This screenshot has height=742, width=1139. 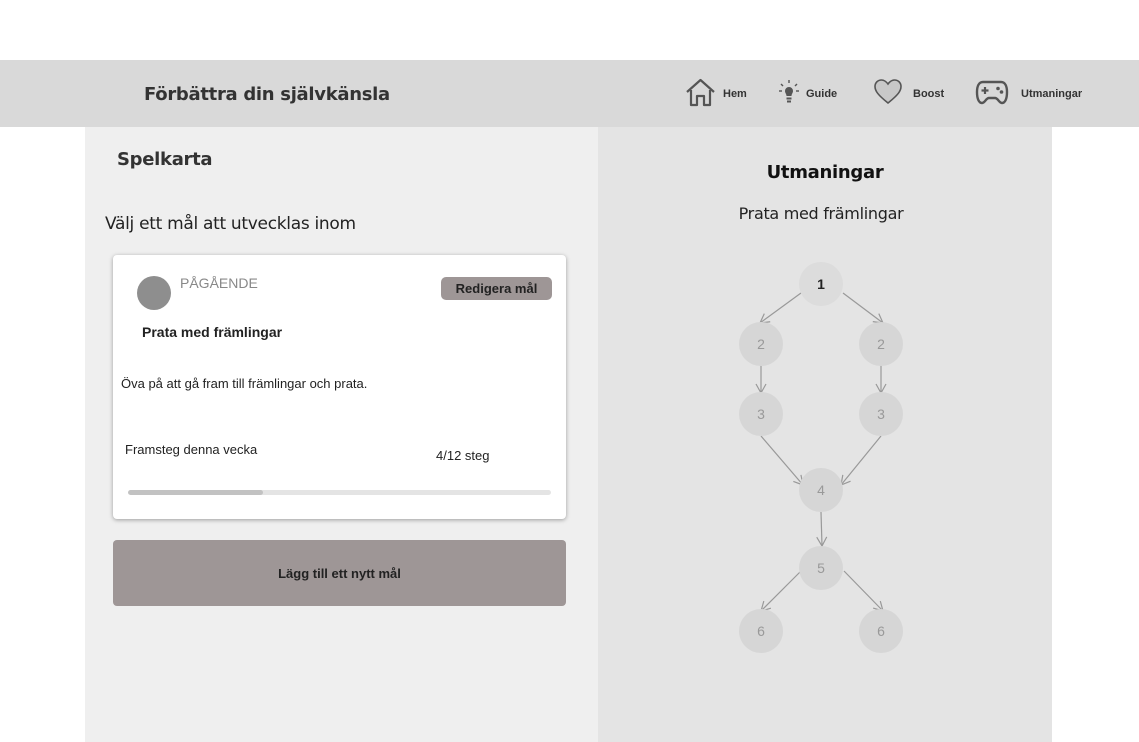 I want to click on svg-text: 5, so click(x=821, y=568).